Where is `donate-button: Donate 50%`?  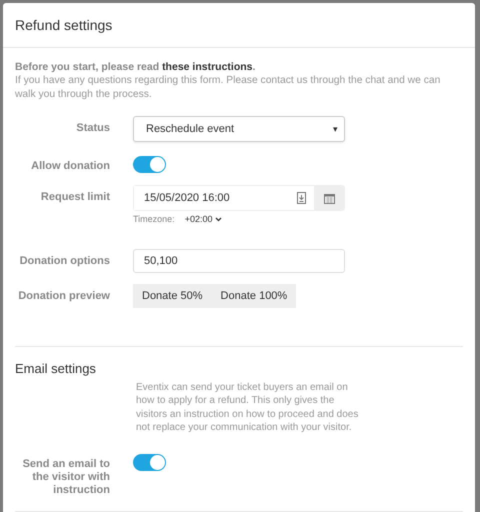 donate-button: Donate 50% is located at coordinates (172, 296).